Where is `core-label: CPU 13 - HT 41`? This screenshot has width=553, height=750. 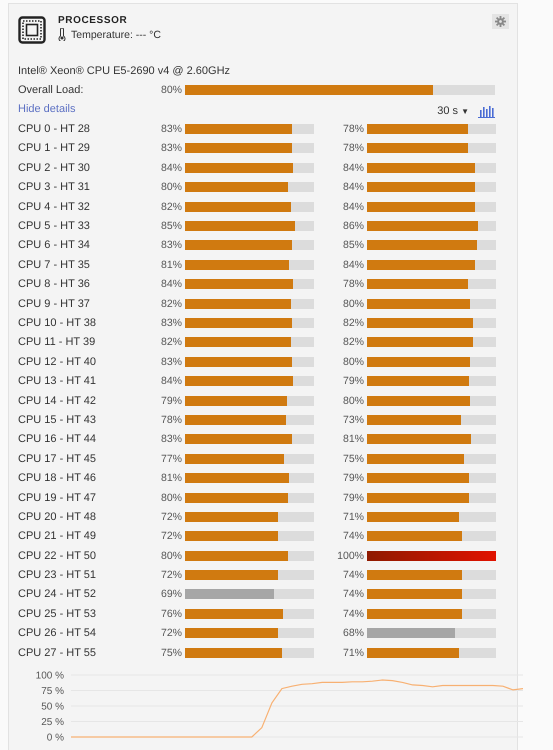
core-label: CPU 13 - HT 41 is located at coordinates (58, 381).